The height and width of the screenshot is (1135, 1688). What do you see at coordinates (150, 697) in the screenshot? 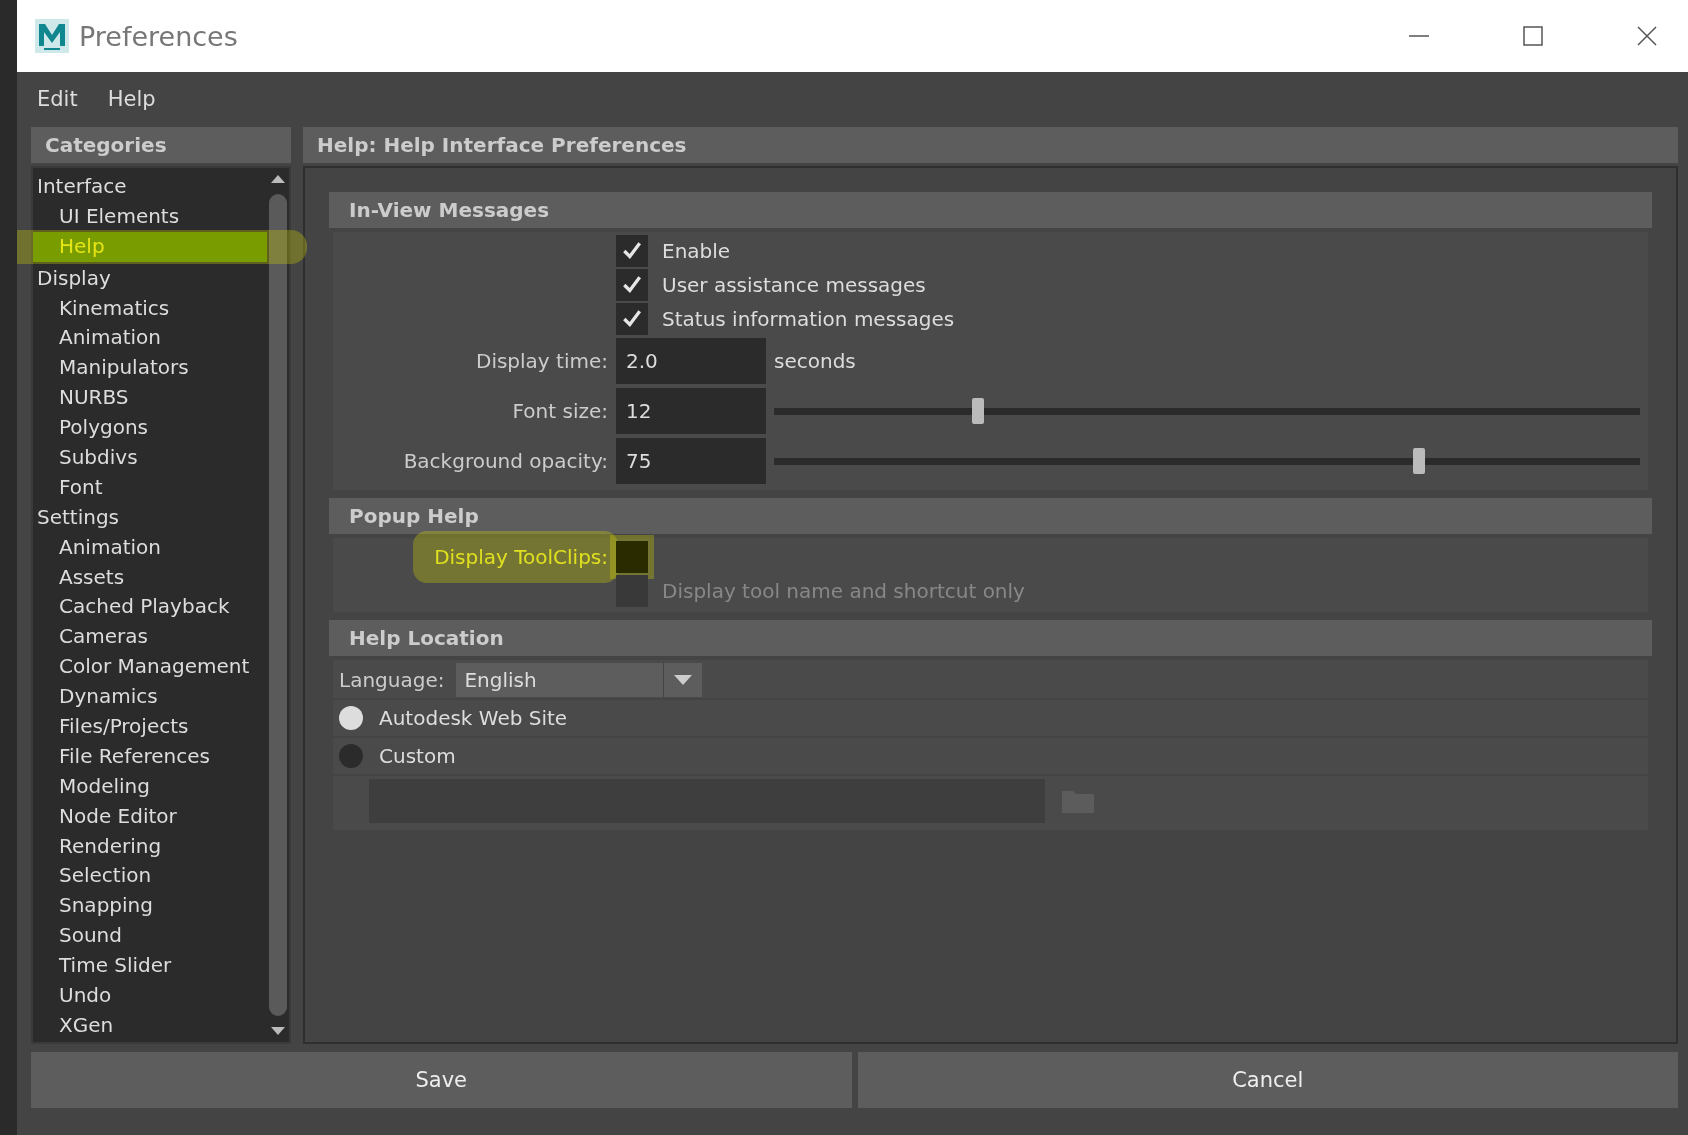
I see `category-item: Dynamics` at bounding box center [150, 697].